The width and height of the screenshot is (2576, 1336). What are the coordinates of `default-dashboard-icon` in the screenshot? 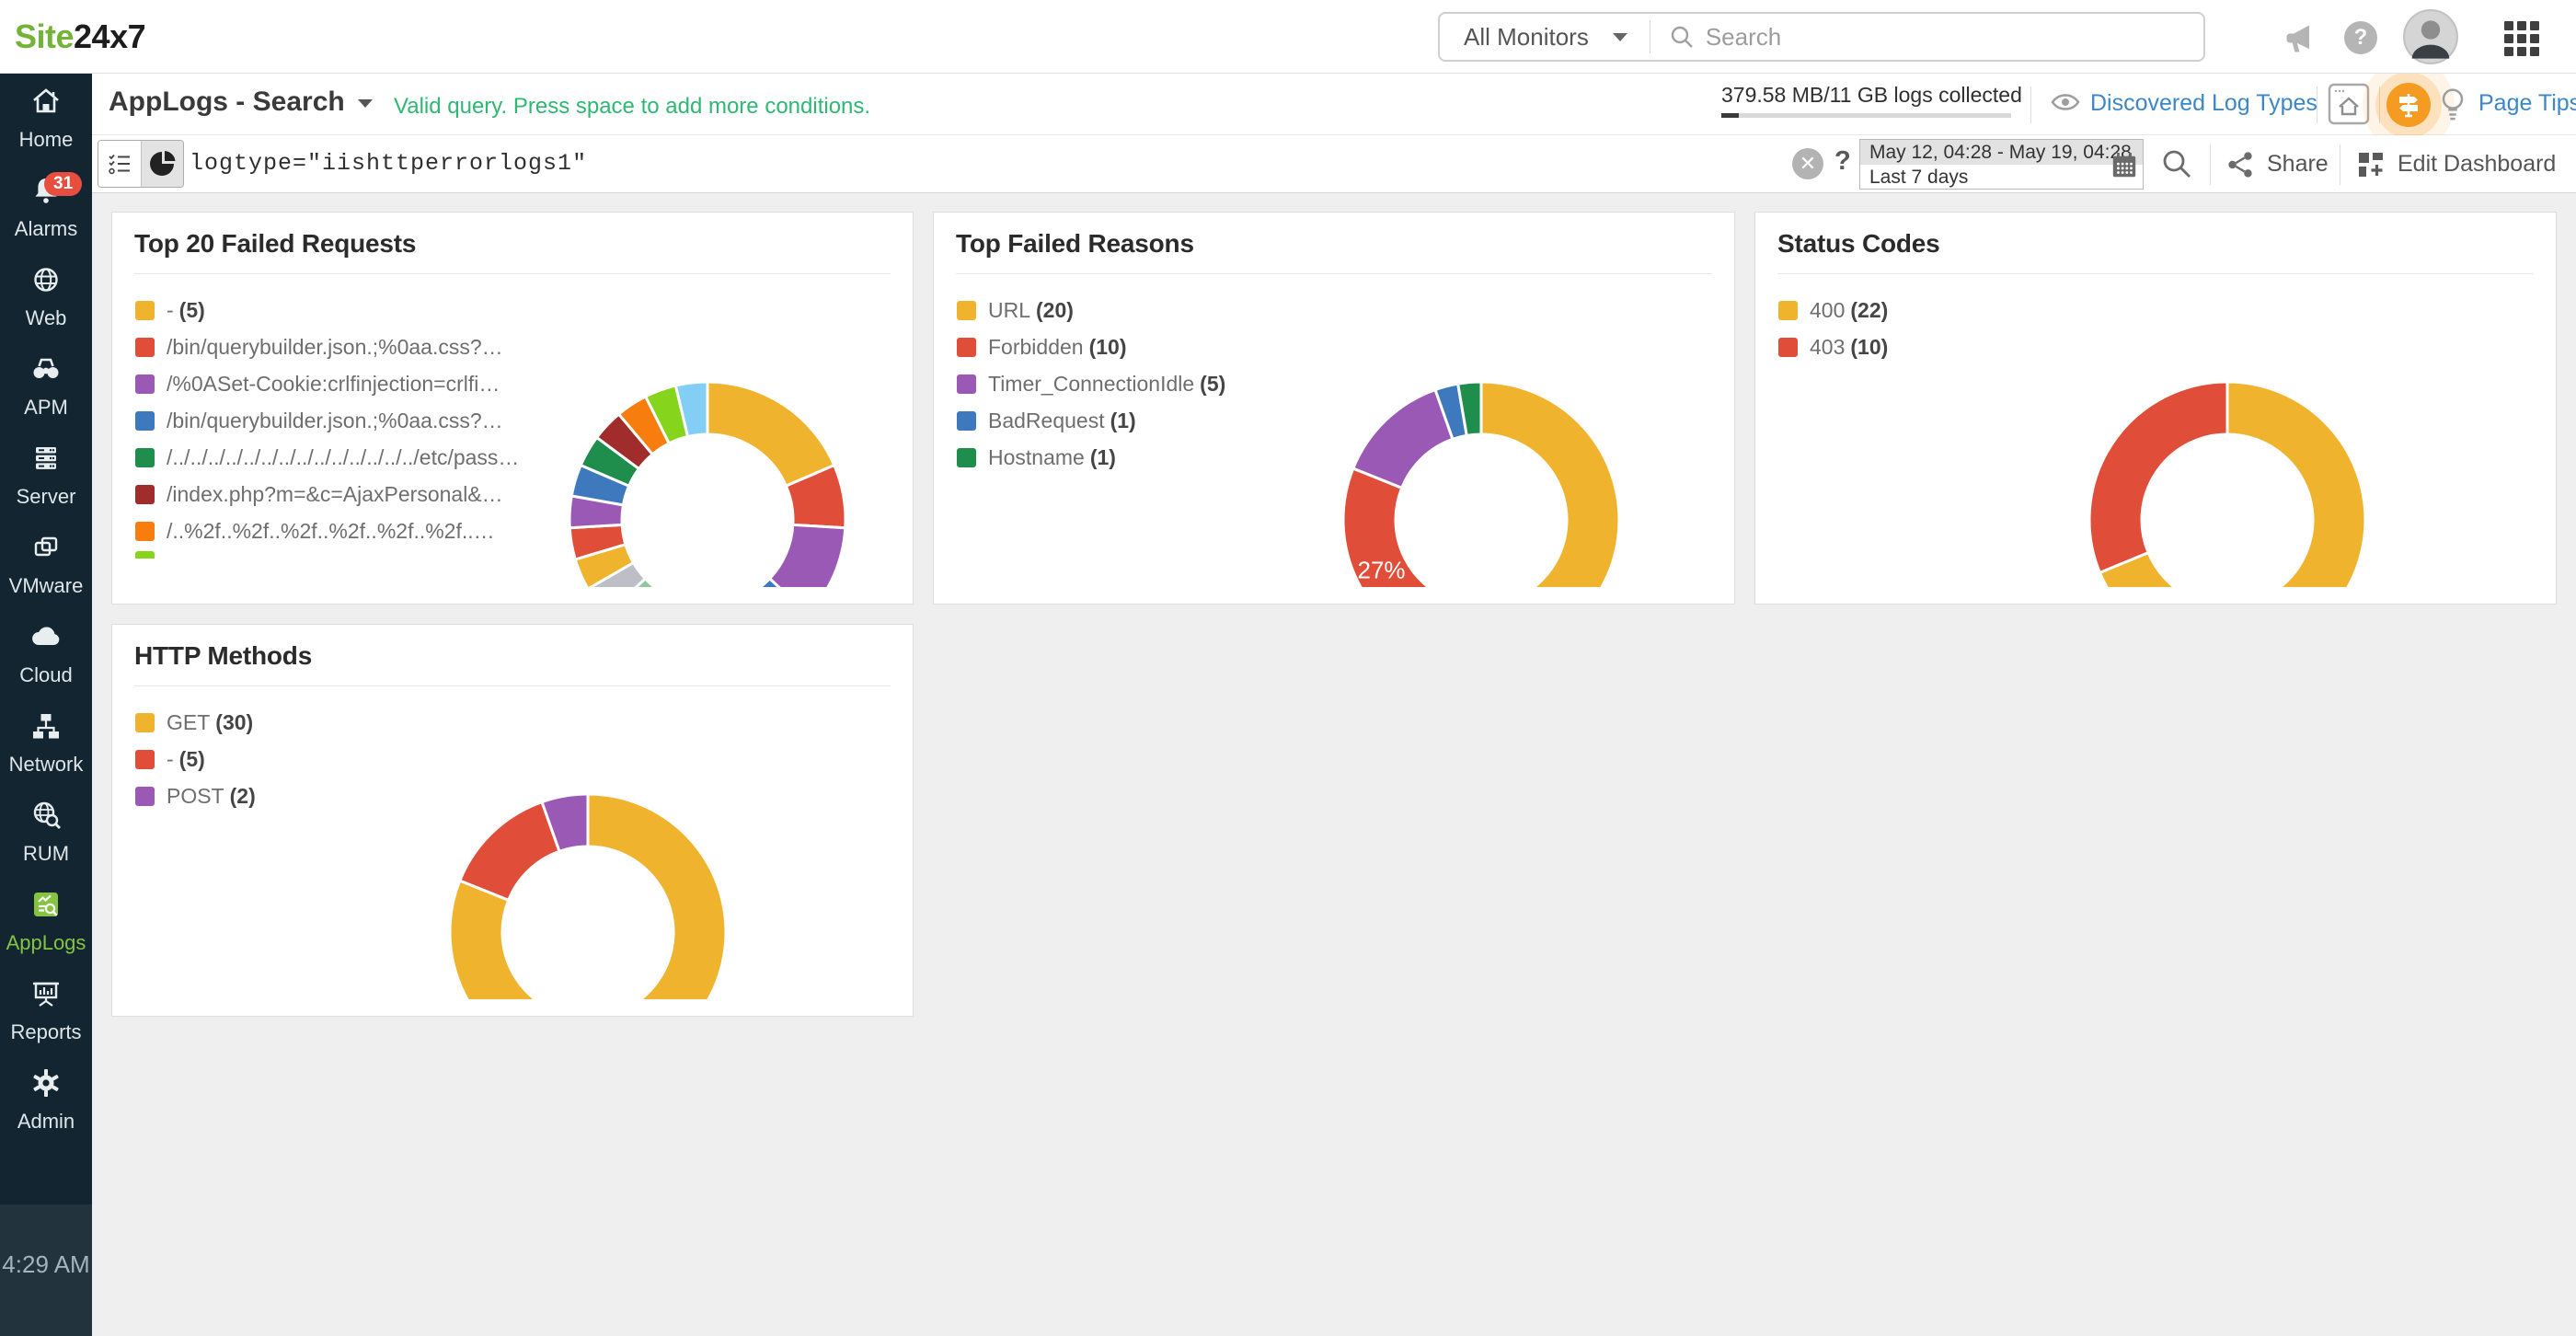 It's located at (2349, 104).